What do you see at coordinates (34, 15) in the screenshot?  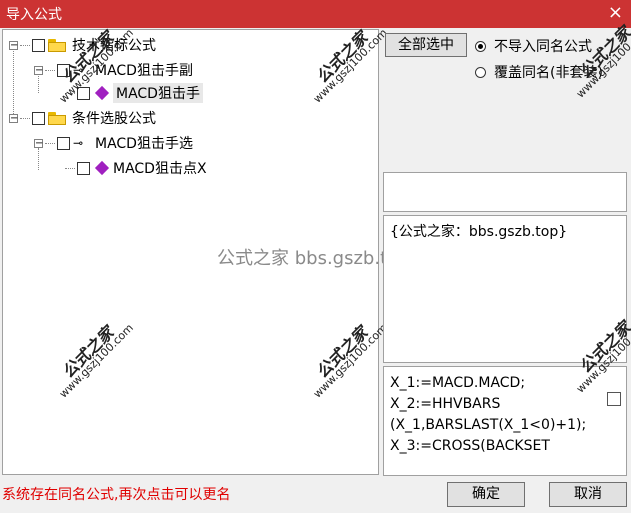 I see `window-title: 导入公式` at bounding box center [34, 15].